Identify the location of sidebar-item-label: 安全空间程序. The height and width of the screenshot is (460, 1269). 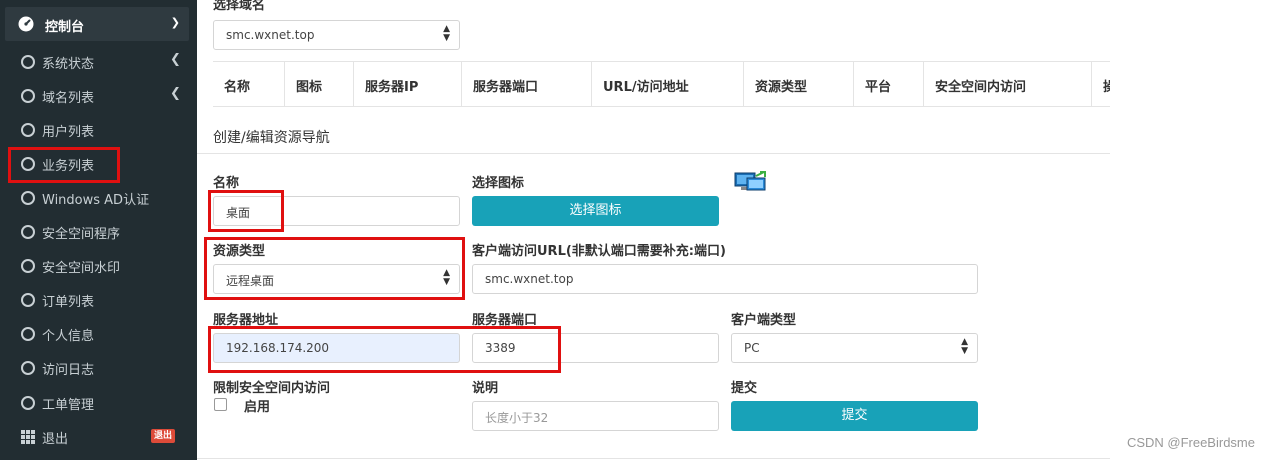
(81, 234).